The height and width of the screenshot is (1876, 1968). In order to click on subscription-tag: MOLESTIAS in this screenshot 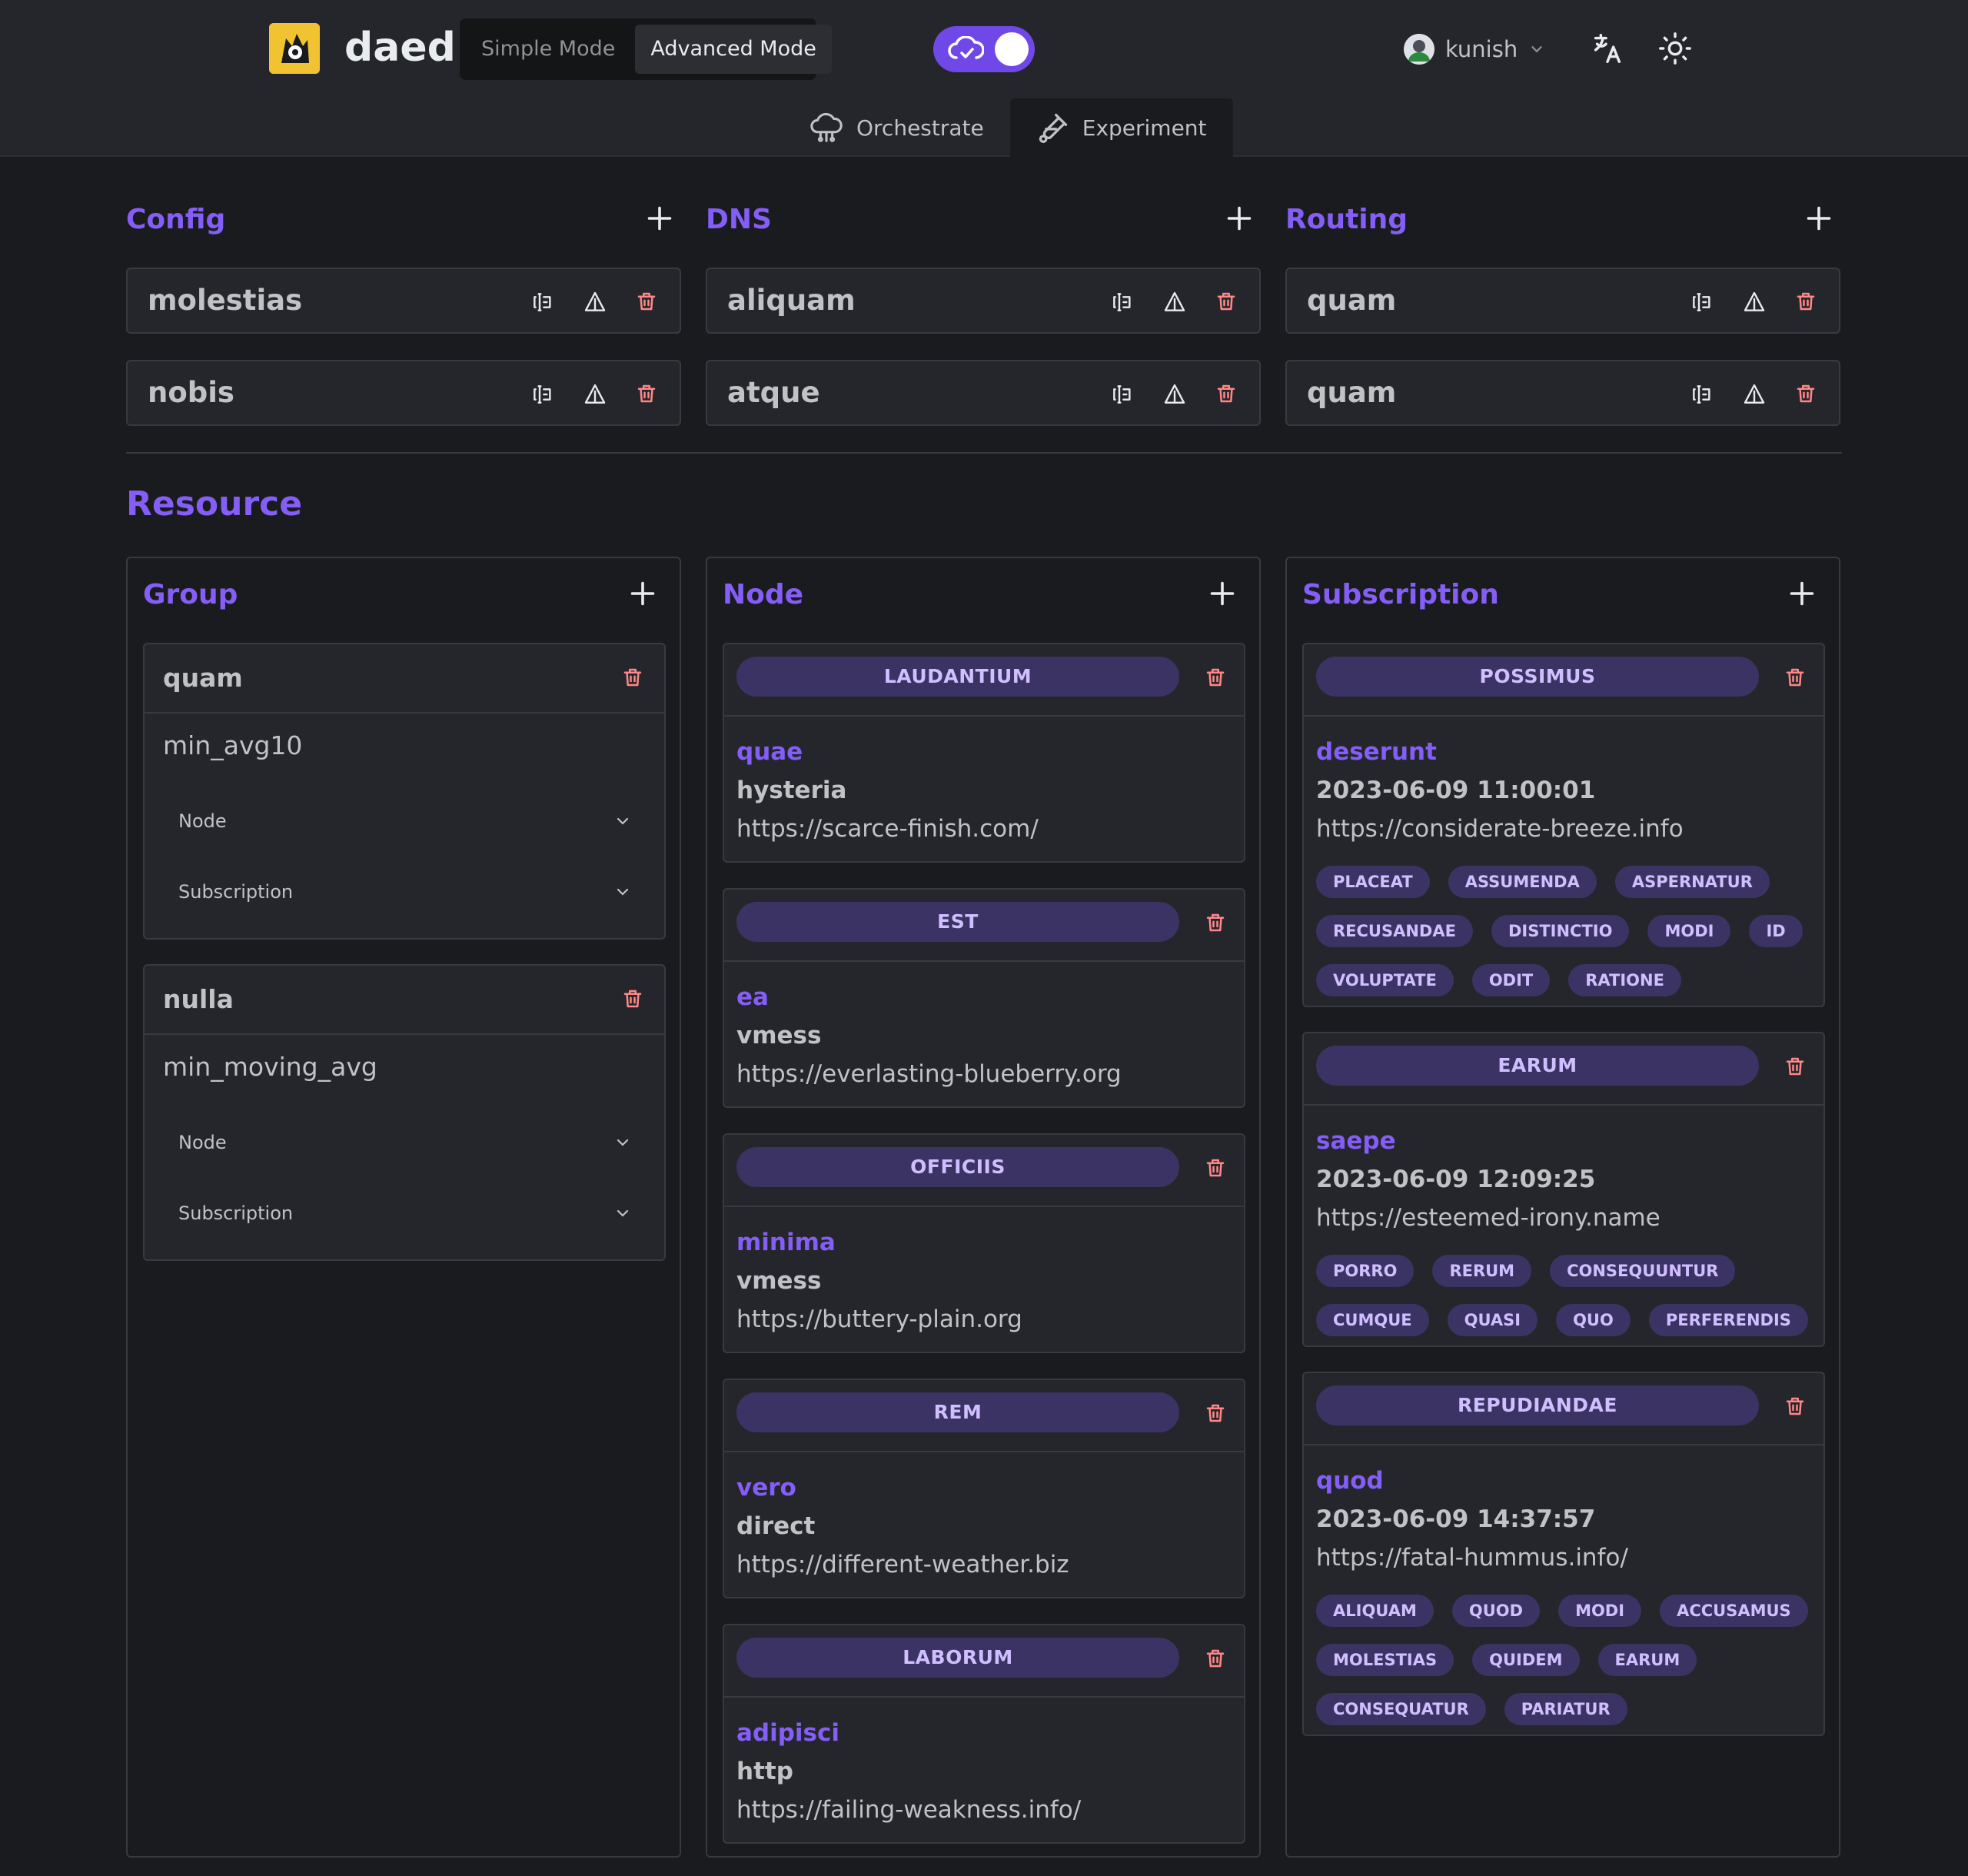, I will do `click(1385, 1660)`.